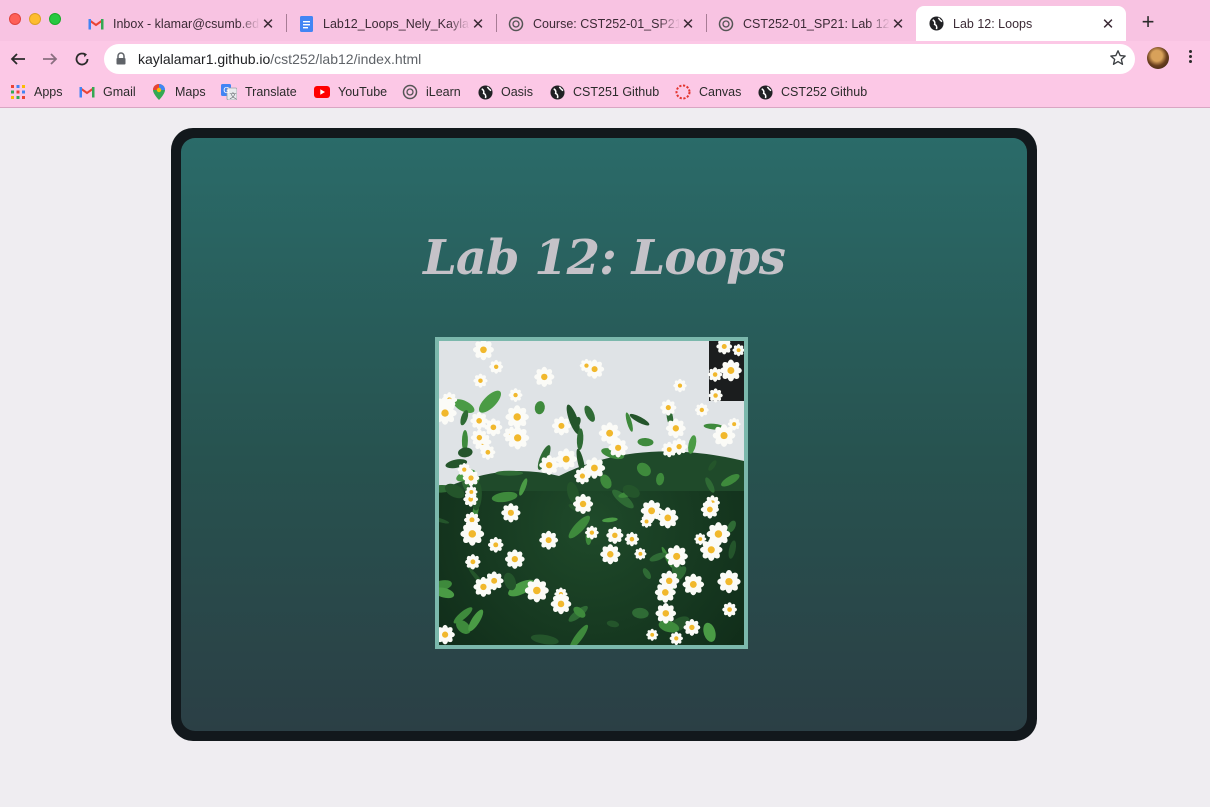 This screenshot has height=807, width=1210. I want to click on bookmark-canvas: Canvas, so click(708, 92).